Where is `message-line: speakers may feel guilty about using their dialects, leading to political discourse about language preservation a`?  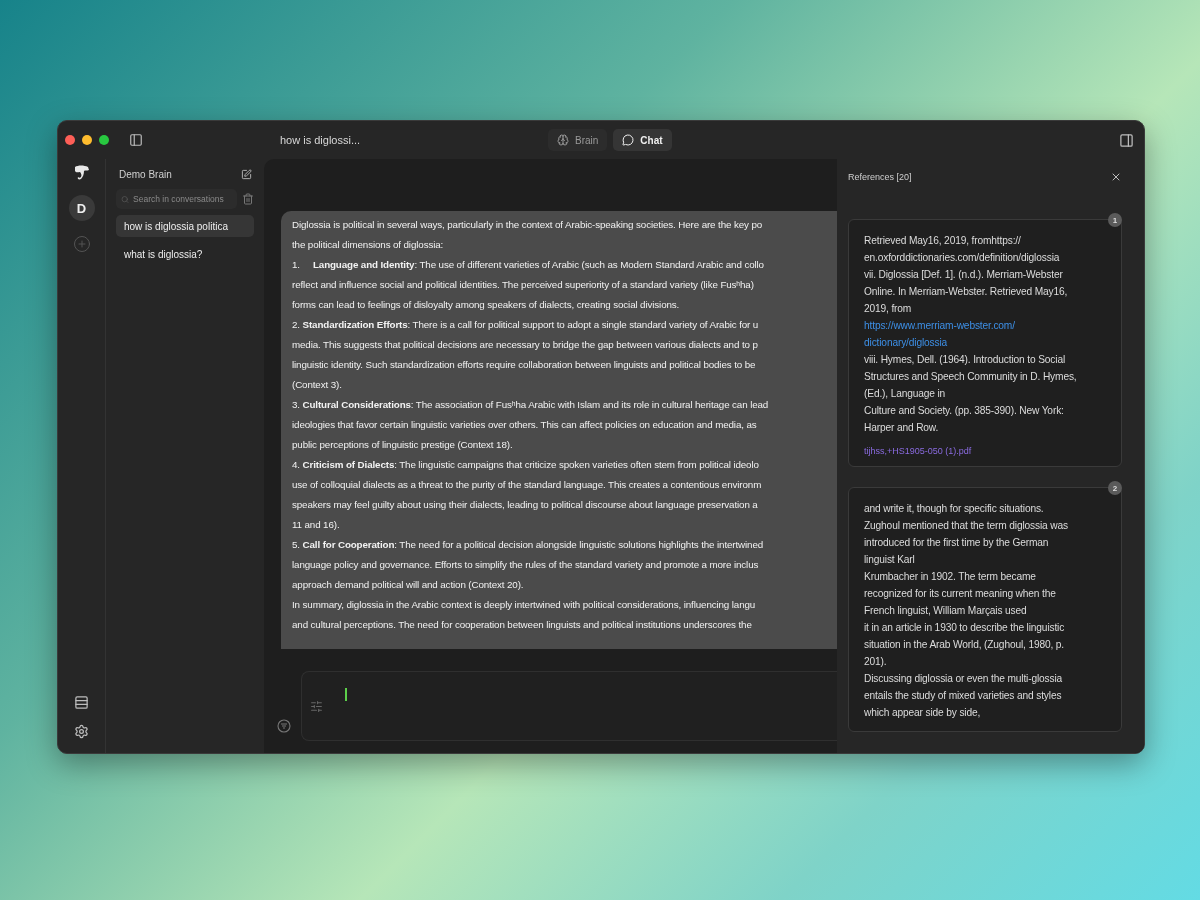
message-line: speakers may feel guilty about using their dialects, leading to political discourse about language preservation a is located at coordinates (525, 505).